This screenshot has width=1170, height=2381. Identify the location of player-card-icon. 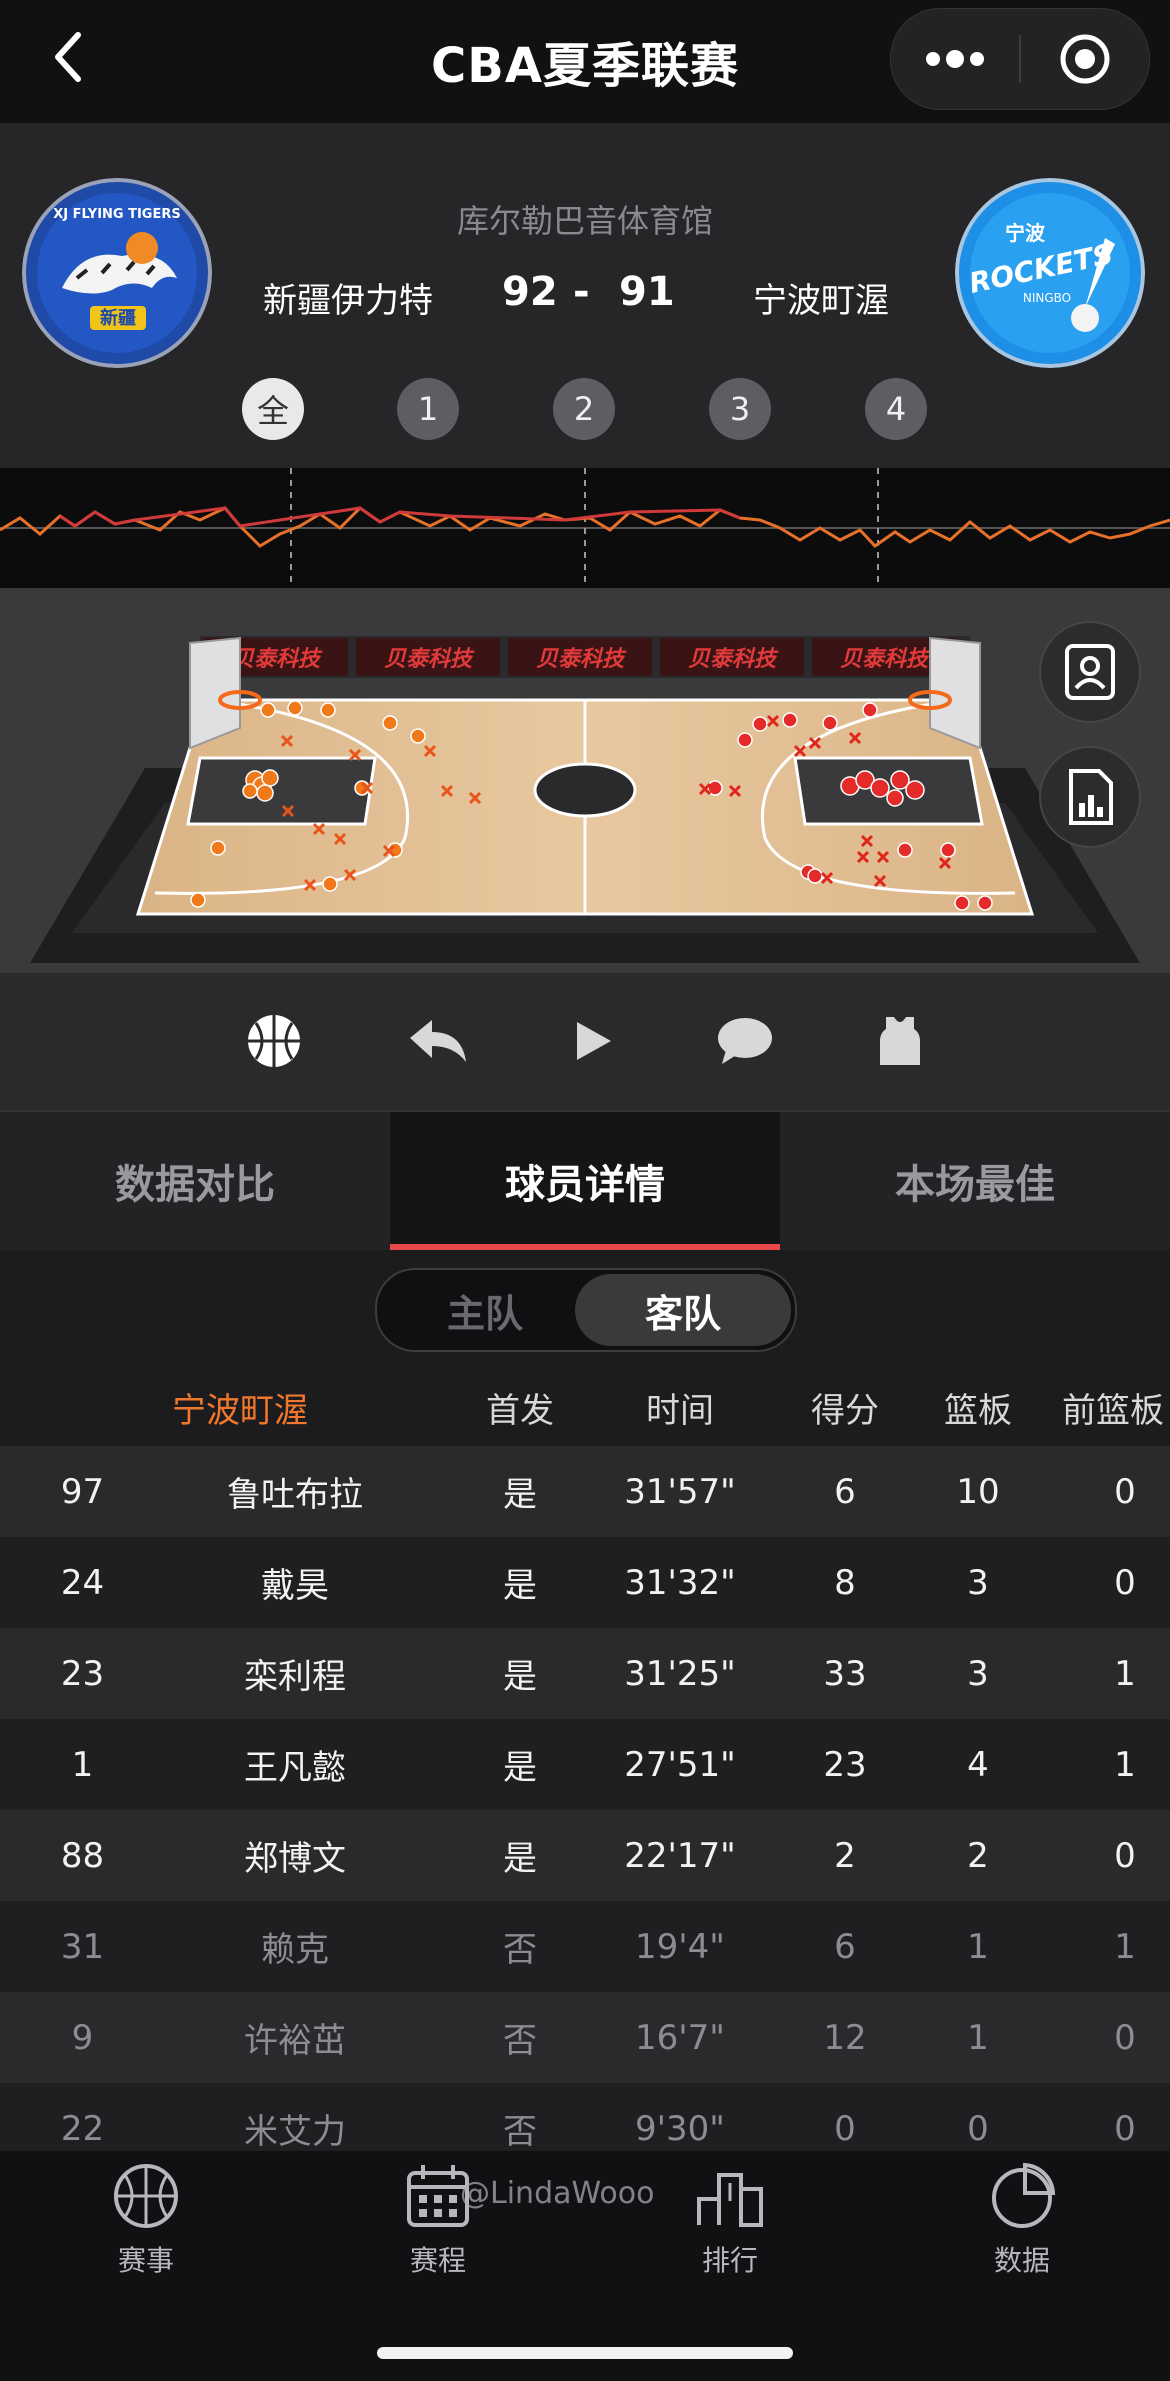
(1090, 672).